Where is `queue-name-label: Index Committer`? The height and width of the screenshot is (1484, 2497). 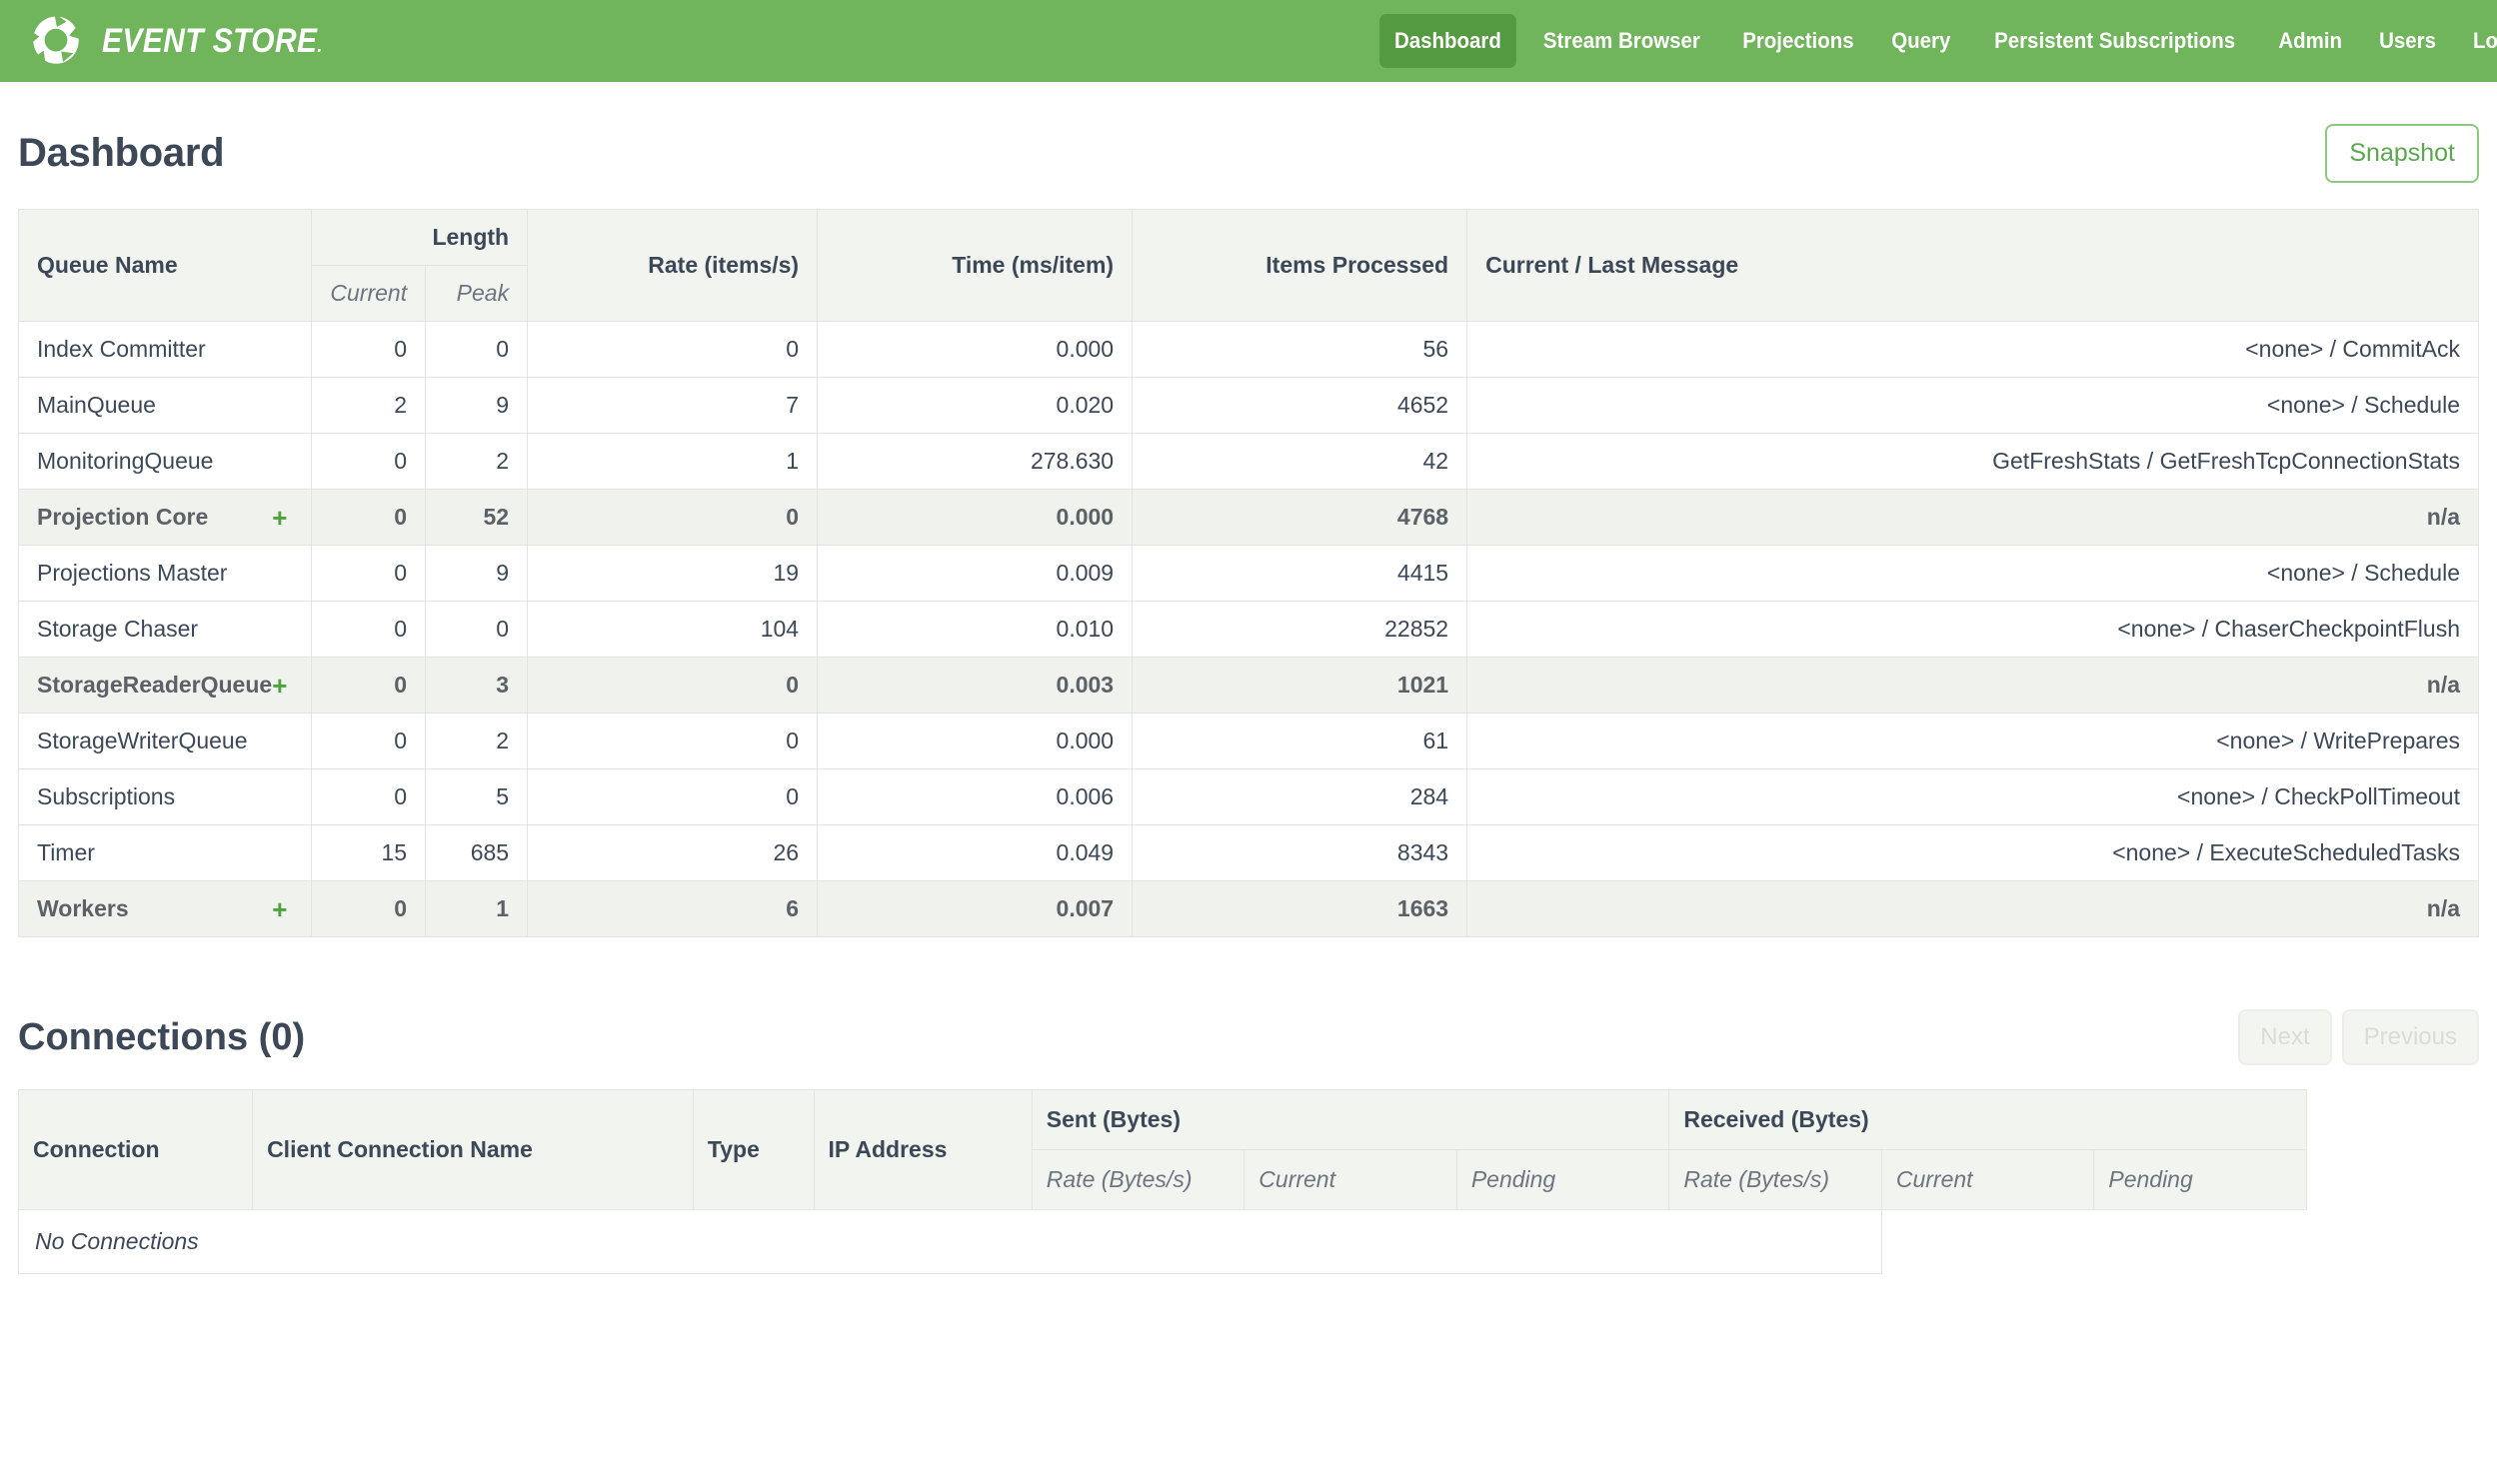
queue-name-label: Index Committer is located at coordinates (121, 349).